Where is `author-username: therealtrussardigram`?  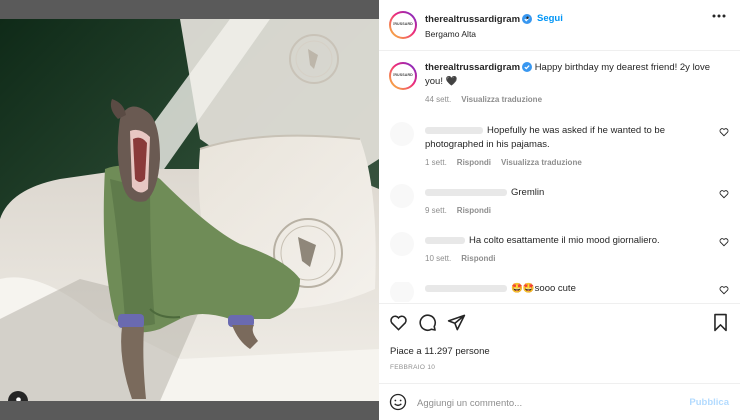
author-username: therealtrussardigram is located at coordinates (479, 19).